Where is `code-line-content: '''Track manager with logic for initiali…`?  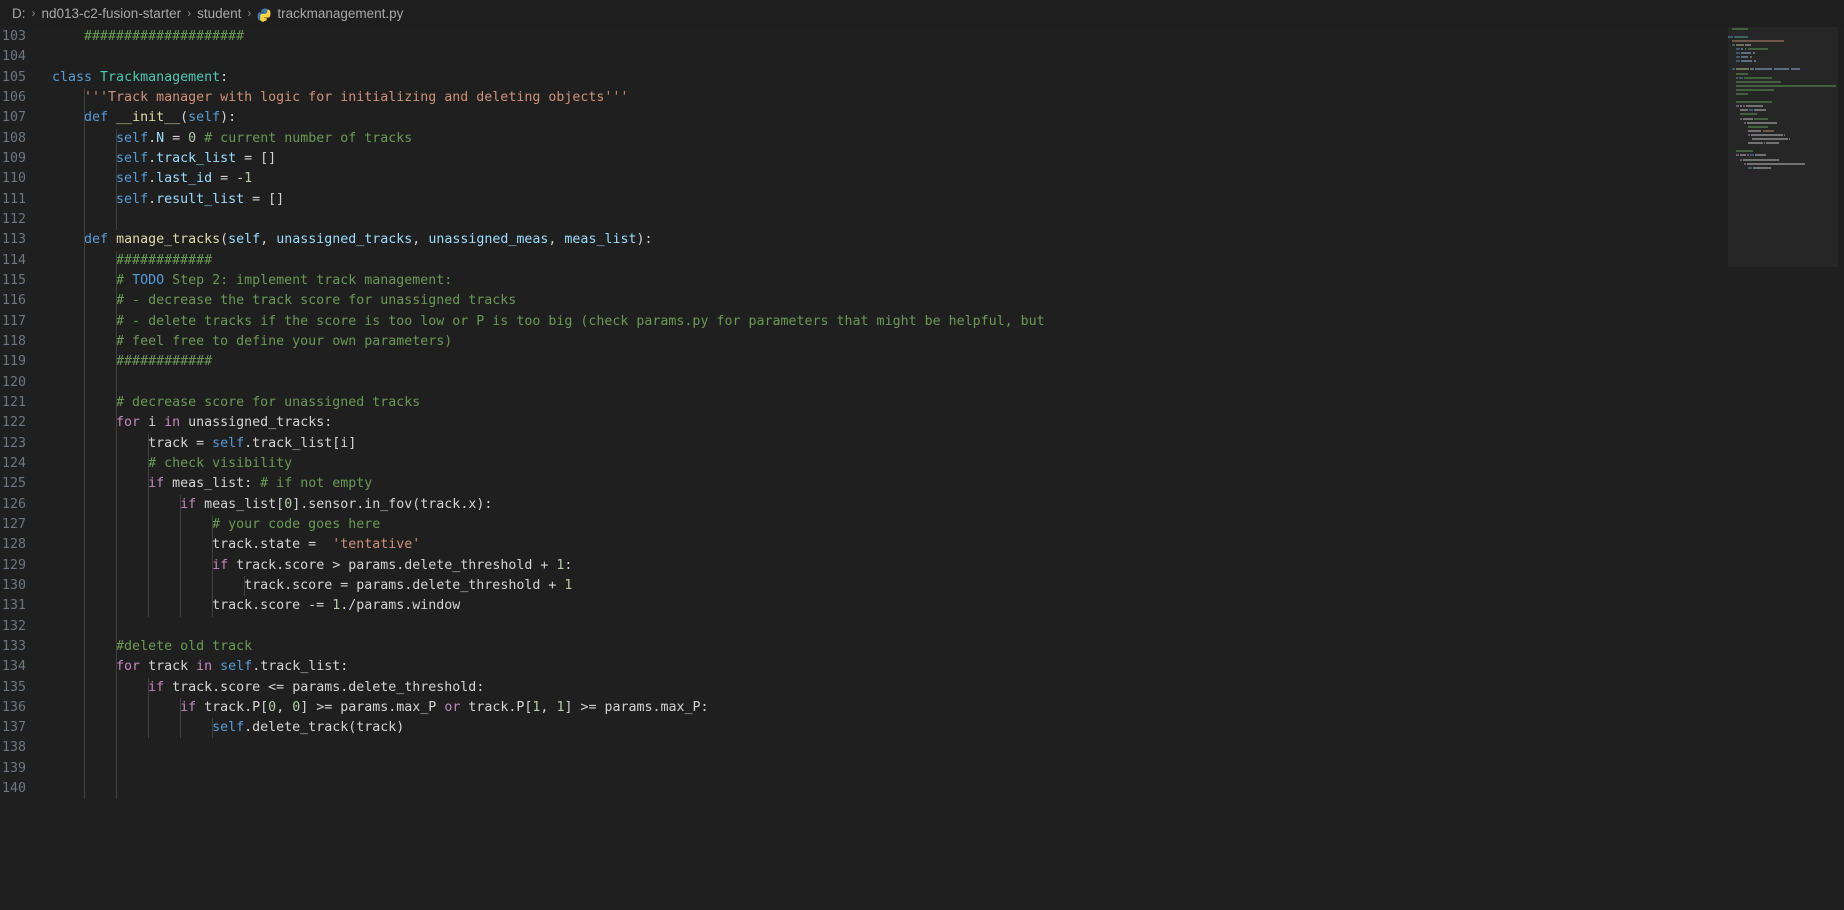 code-line-content: '''Track manager with logic for initiali… is located at coordinates (948, 98).